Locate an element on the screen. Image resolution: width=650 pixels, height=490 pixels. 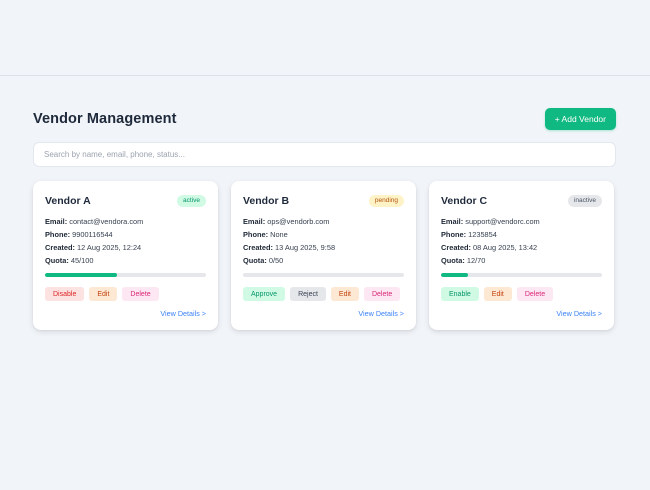
email-value: support@vendorc.com is located at coordinates (502, 221).